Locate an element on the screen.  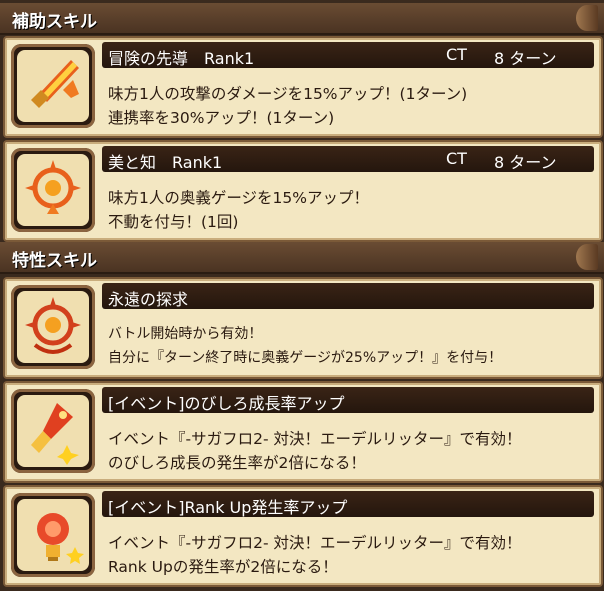
skill-title: 冒険の先導 Rank1 is located at coordinates (181, 58).